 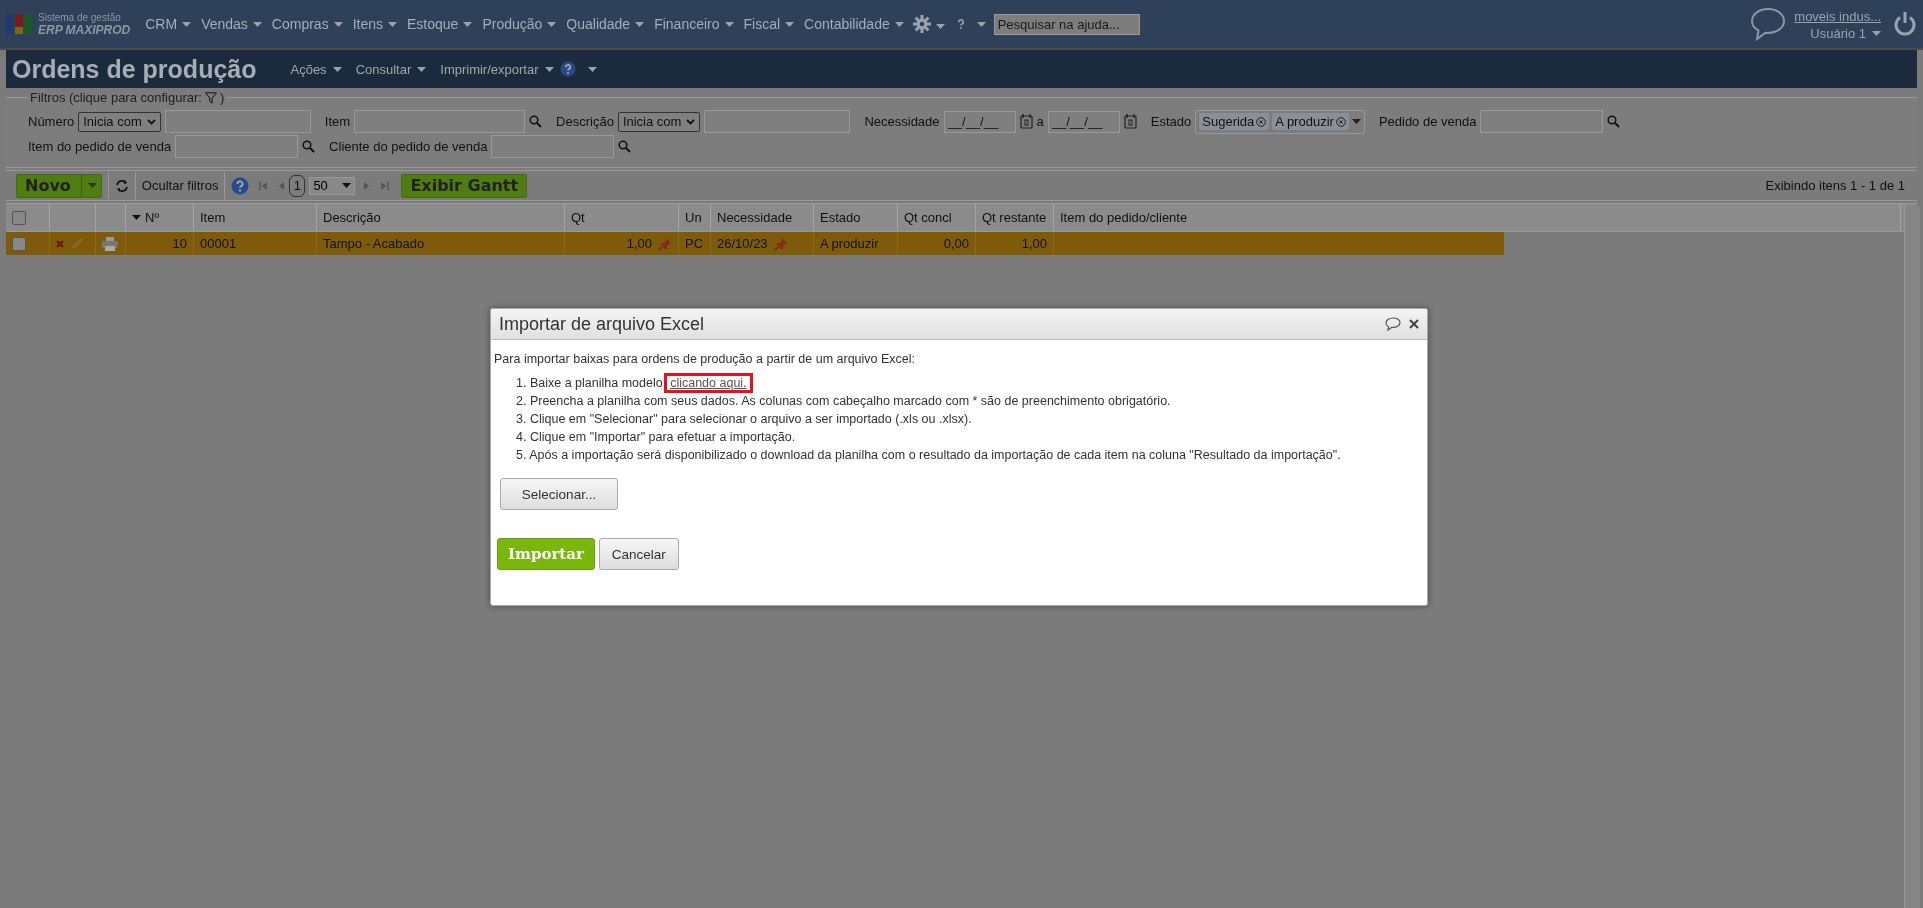 What do you see at coordinates (19, 217) in the screenshot?
I see `select-all-checkbox` at bounding box center [19, 217].